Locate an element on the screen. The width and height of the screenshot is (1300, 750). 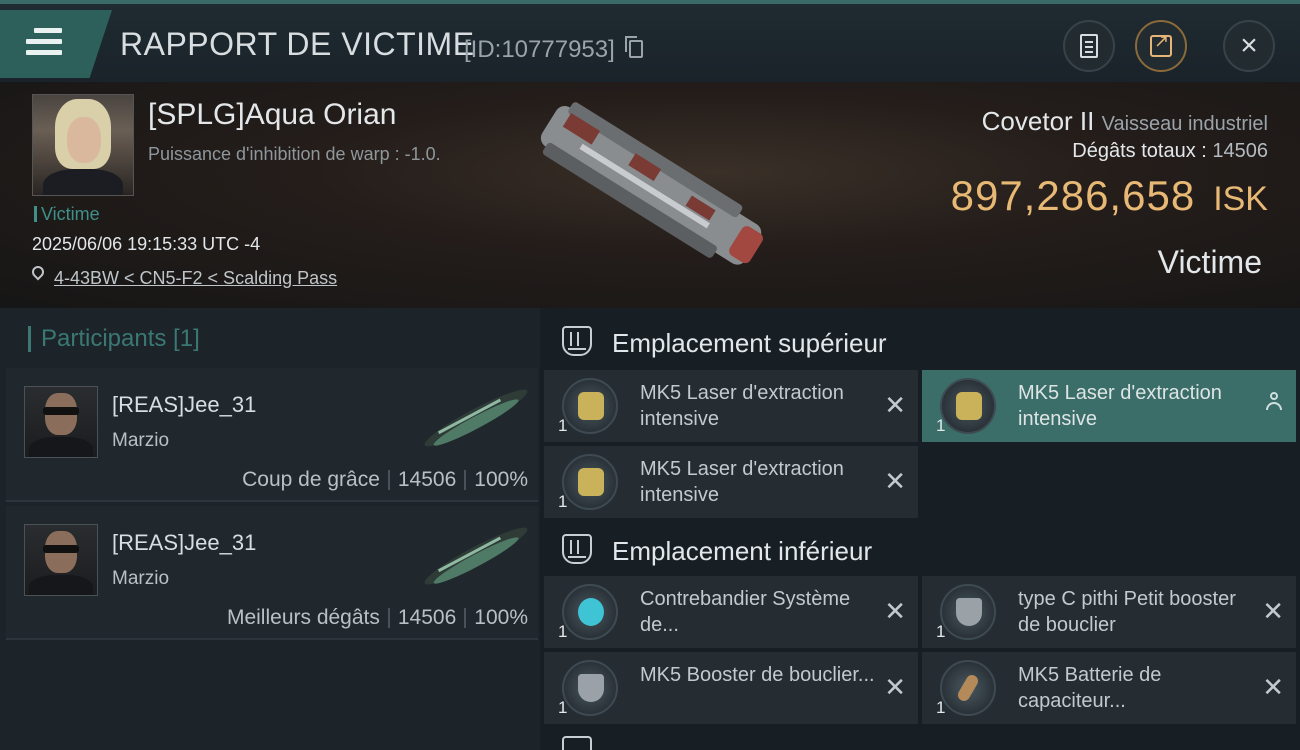
participant-stats: Meilleurs dégâts 14506 100% is located at coordinates (377, 618).